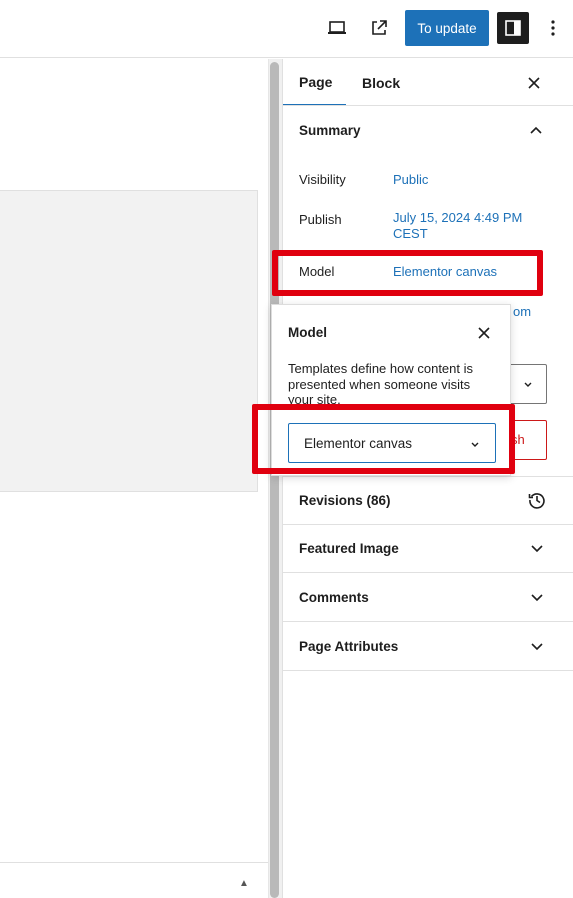 Image resolution: width=573 pixels, height=898 pixels. Describe the element at coordinates (244, 883) in the screenshot. I see `triangle-up-icon: ▲` at that location.